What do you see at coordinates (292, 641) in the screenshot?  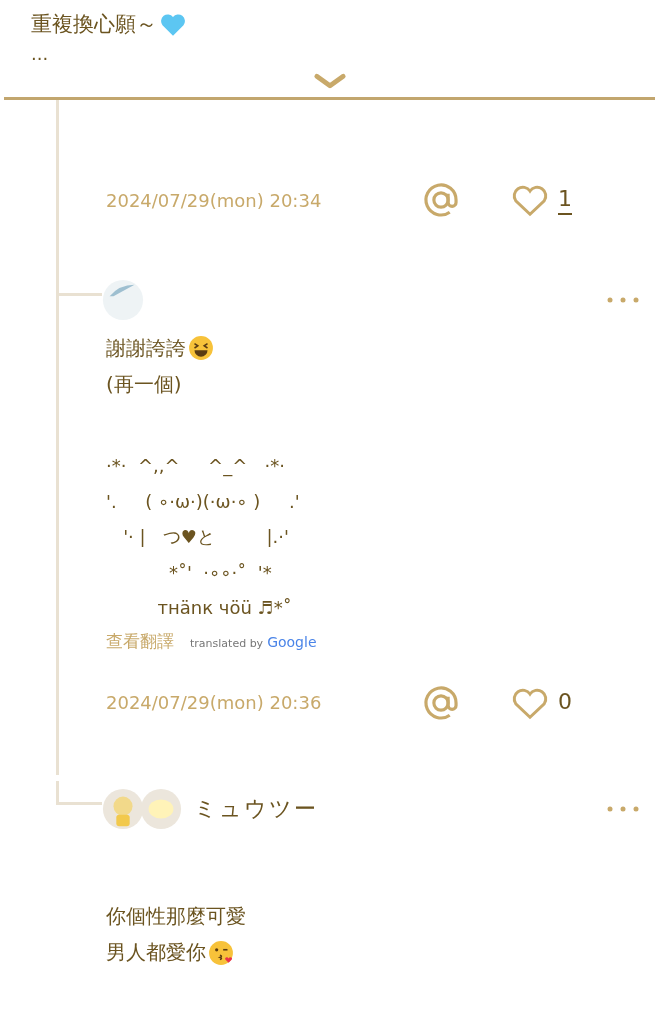 I see `google-logo: Google` at bounding box center [292, 641].